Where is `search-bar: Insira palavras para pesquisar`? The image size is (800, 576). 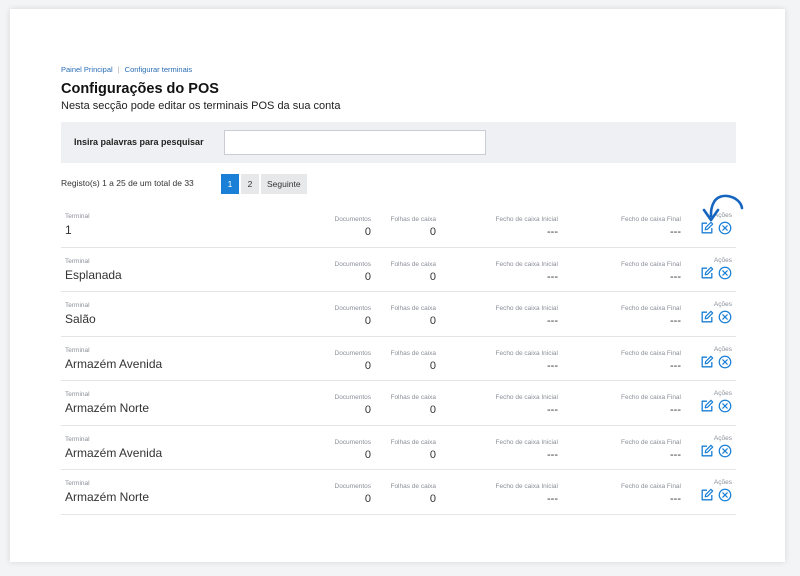 search-bar: Insira palavras para pesquisar is located at coordinates (398, 142).